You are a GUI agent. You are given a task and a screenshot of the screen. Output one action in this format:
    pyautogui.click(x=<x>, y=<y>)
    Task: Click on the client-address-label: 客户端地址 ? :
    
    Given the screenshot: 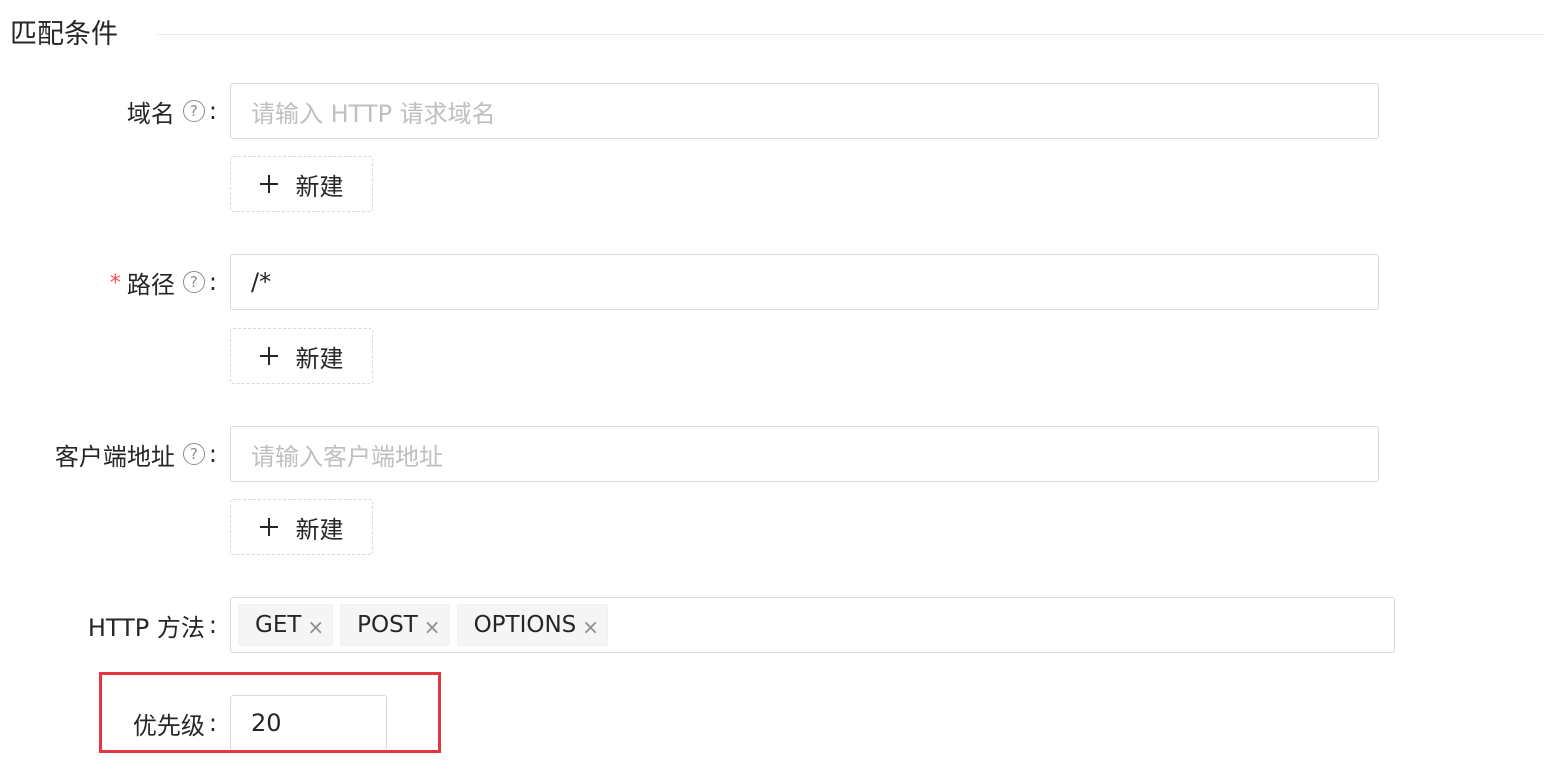 What is the action you would take?
    pyautogui.click(x=136, y=454)
    